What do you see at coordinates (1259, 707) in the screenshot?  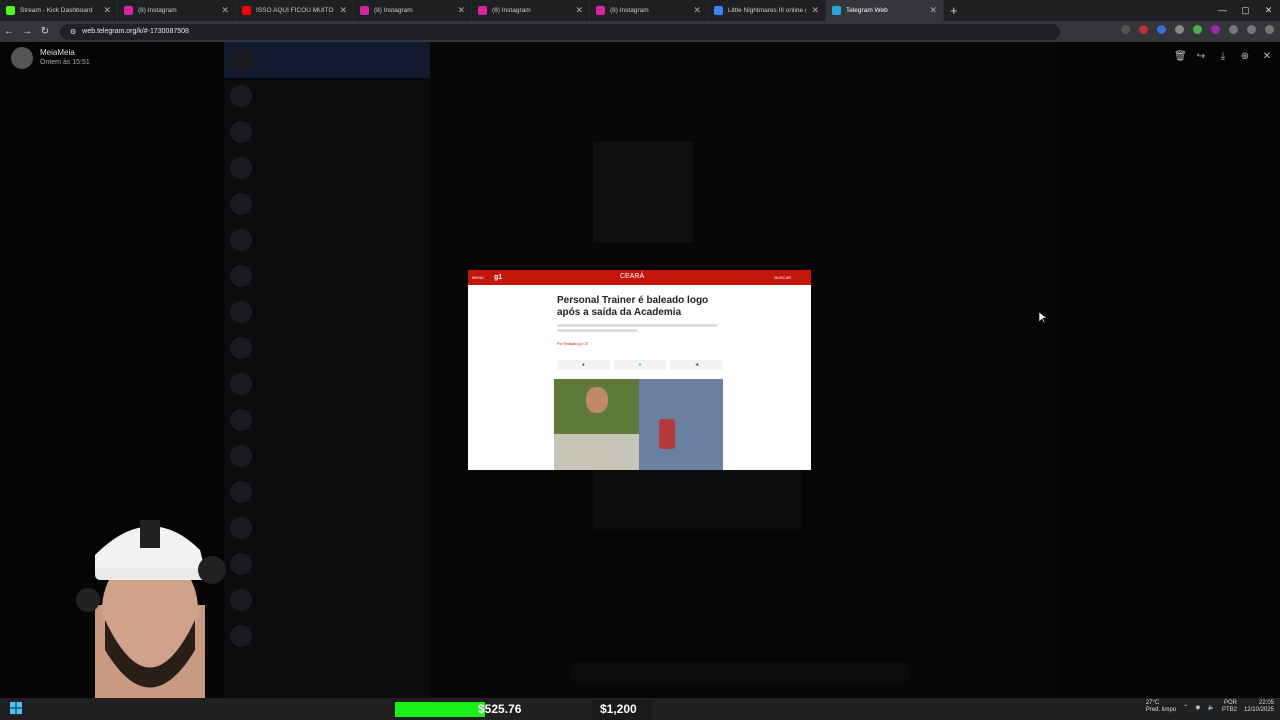 I see `clock: 22:05 12/10/2025` at bounding box center [1259, 707].